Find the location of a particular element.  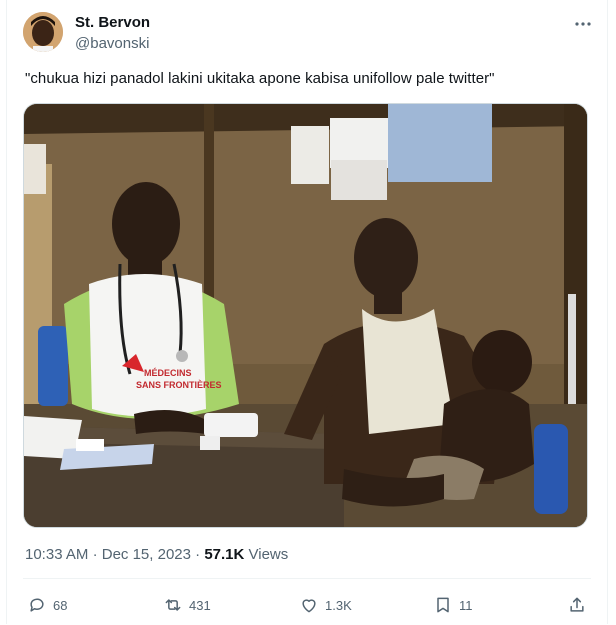

bookmark-button: 11 is located at coordinates (453, 605).